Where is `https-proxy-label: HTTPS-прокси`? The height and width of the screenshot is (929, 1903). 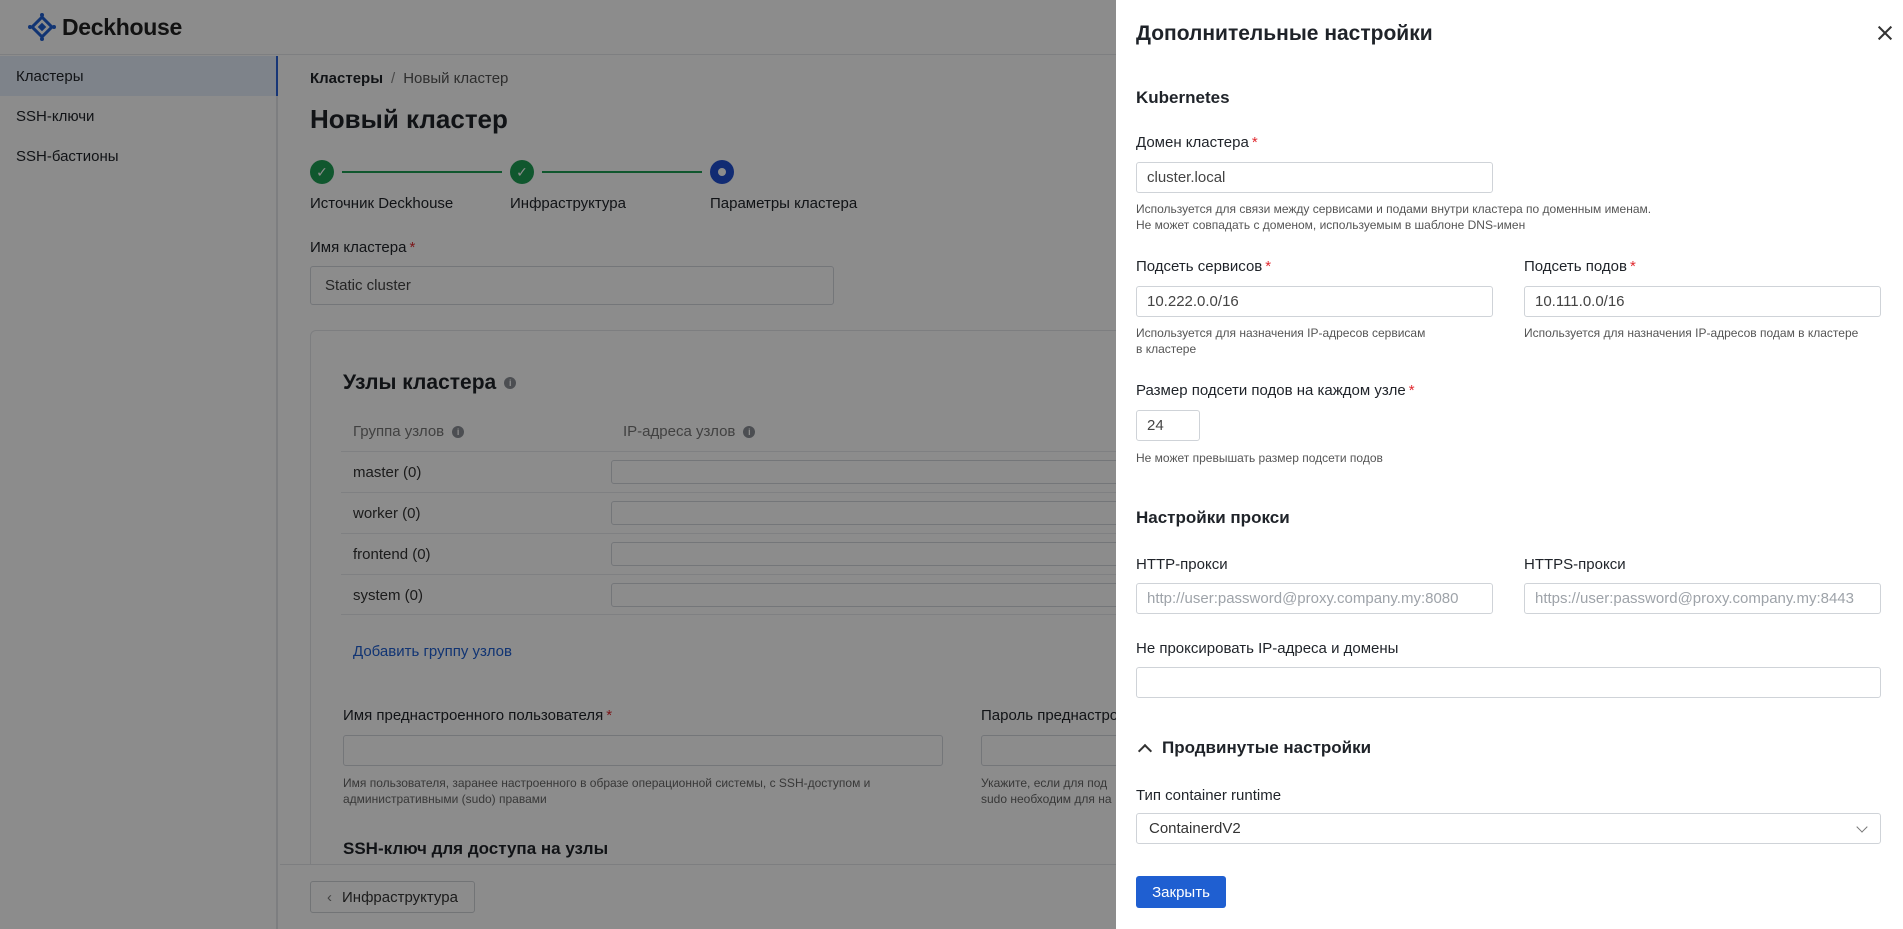 https-proxy-label: HTTPS-прокси is located at coordinates (1575, 564).